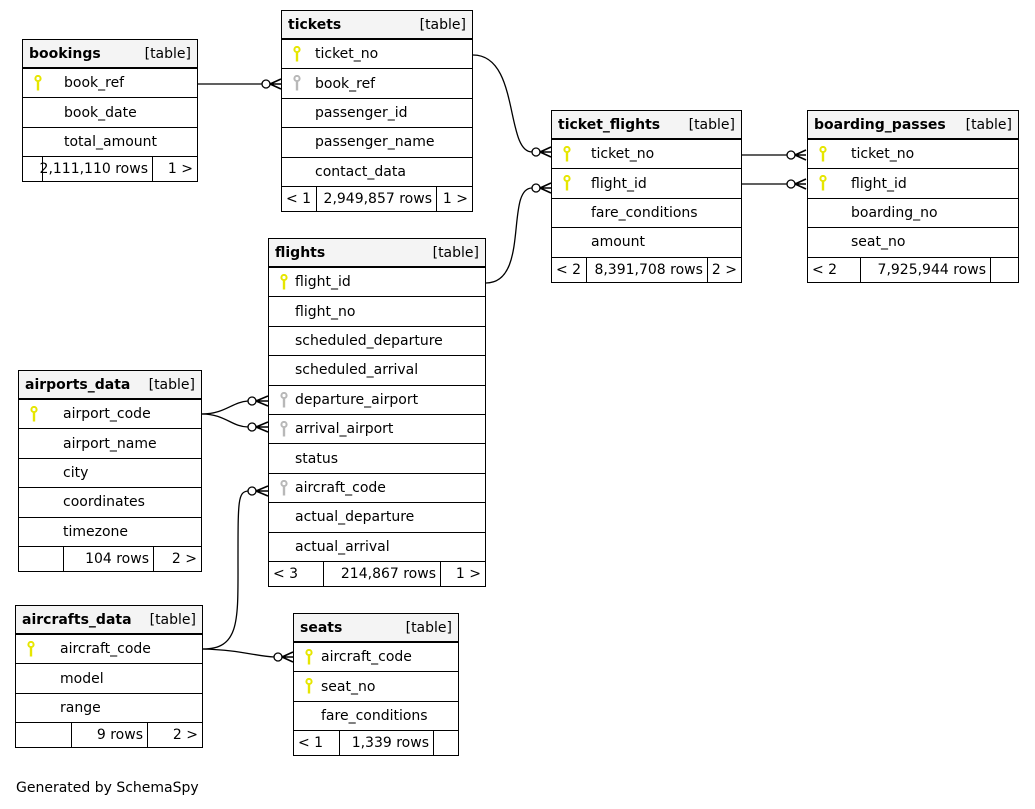  I want to click on table-name: boarding_passes, so click(880, 124).